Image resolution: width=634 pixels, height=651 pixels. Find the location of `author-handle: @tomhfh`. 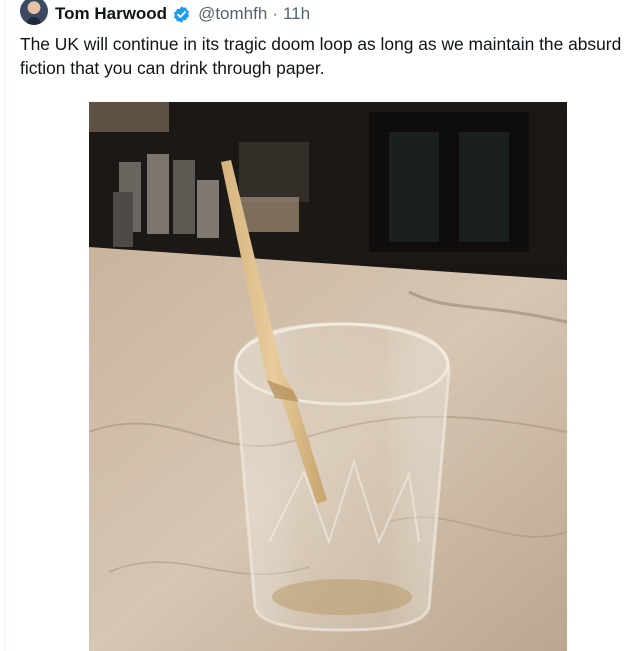

author-handle: @tomhfh is located at coordinates (232, 14).